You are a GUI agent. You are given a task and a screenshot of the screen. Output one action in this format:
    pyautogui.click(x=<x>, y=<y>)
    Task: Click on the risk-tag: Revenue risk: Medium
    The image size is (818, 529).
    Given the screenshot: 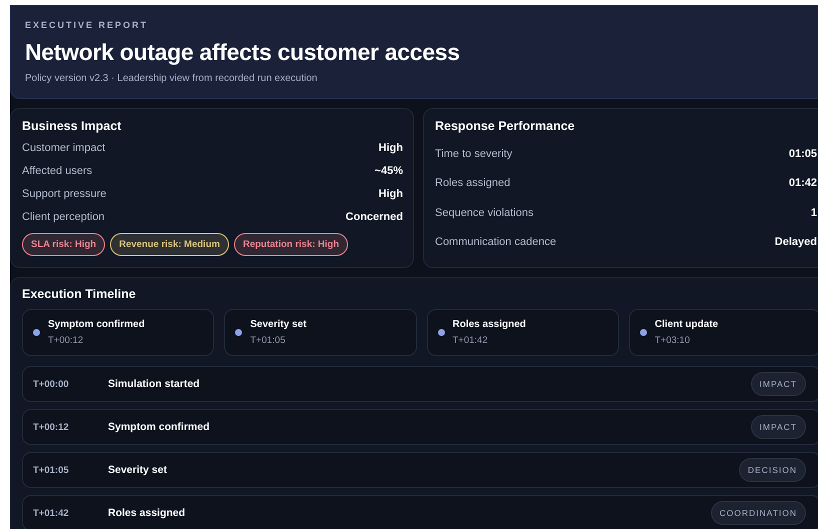 What is the action you would take?
    pyautogui.click(x=169, y=244)
    